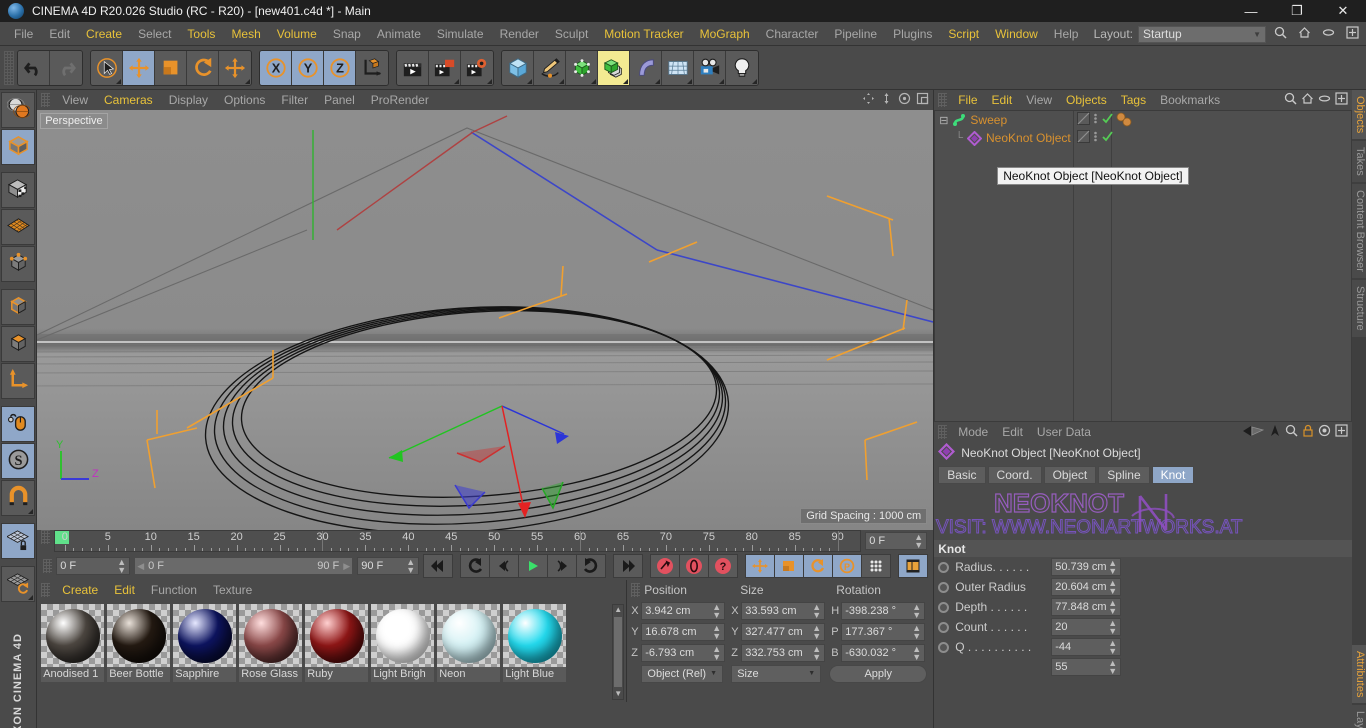 The height and width of the screenshot is (728, 1366). Describe the element at coordinates (244, 566) in the screenshot. I see `timeline-range-slider: ◀ 0 F 90 F ▶` at that location.